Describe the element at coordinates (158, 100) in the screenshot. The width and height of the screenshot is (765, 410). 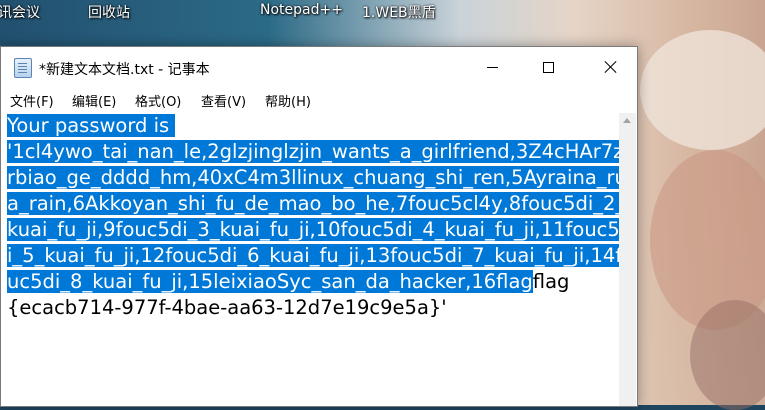
I see `menu-format: 格式(O)` at that location.